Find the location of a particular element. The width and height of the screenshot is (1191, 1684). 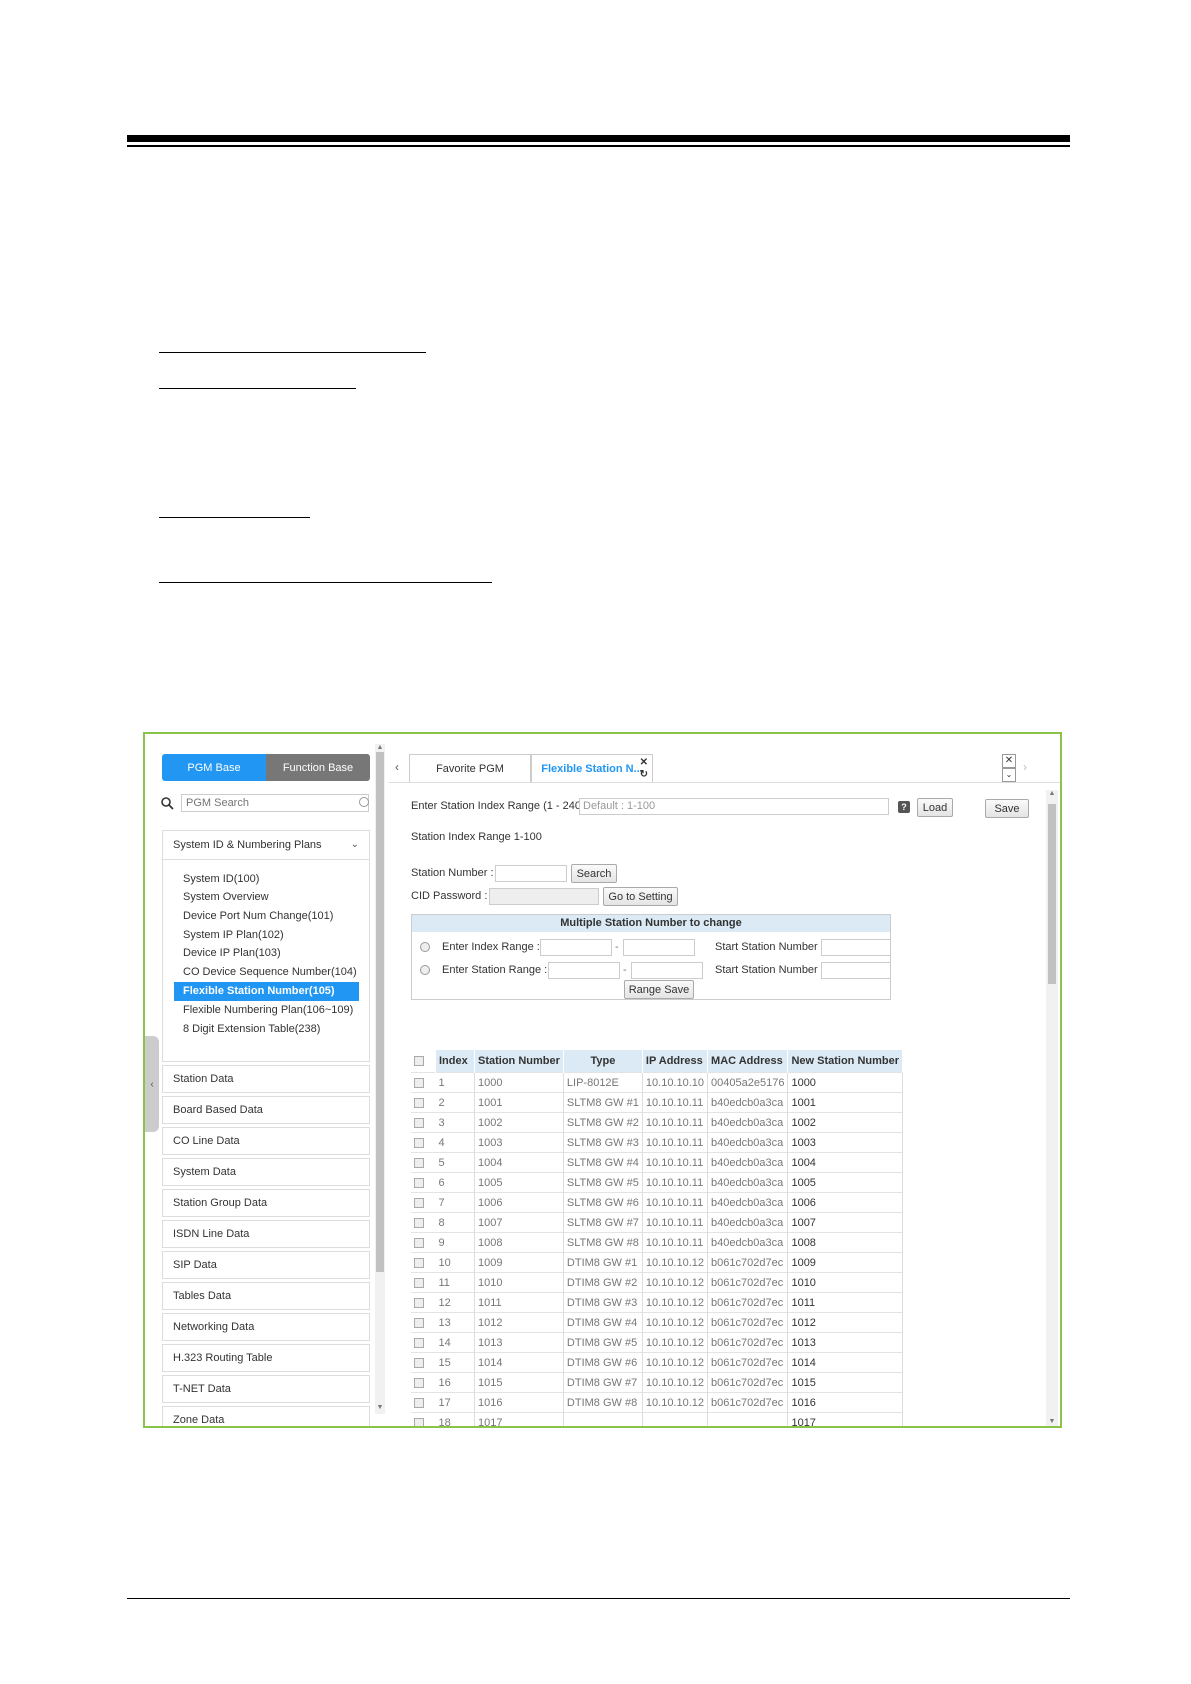

cell-new-station-number: 1003 is located at coordinates (845, 1142).